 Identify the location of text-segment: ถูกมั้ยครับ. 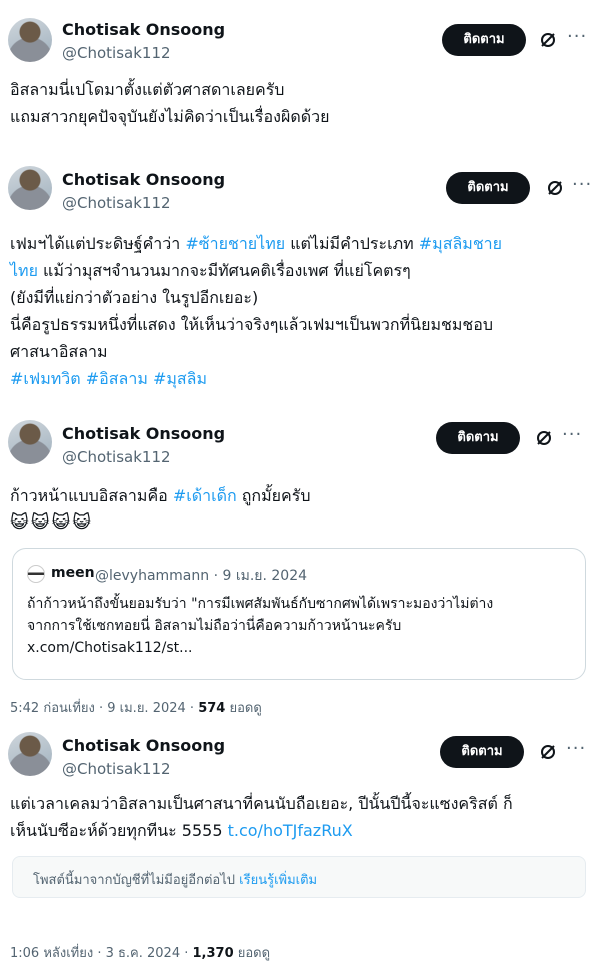
(273, 495).